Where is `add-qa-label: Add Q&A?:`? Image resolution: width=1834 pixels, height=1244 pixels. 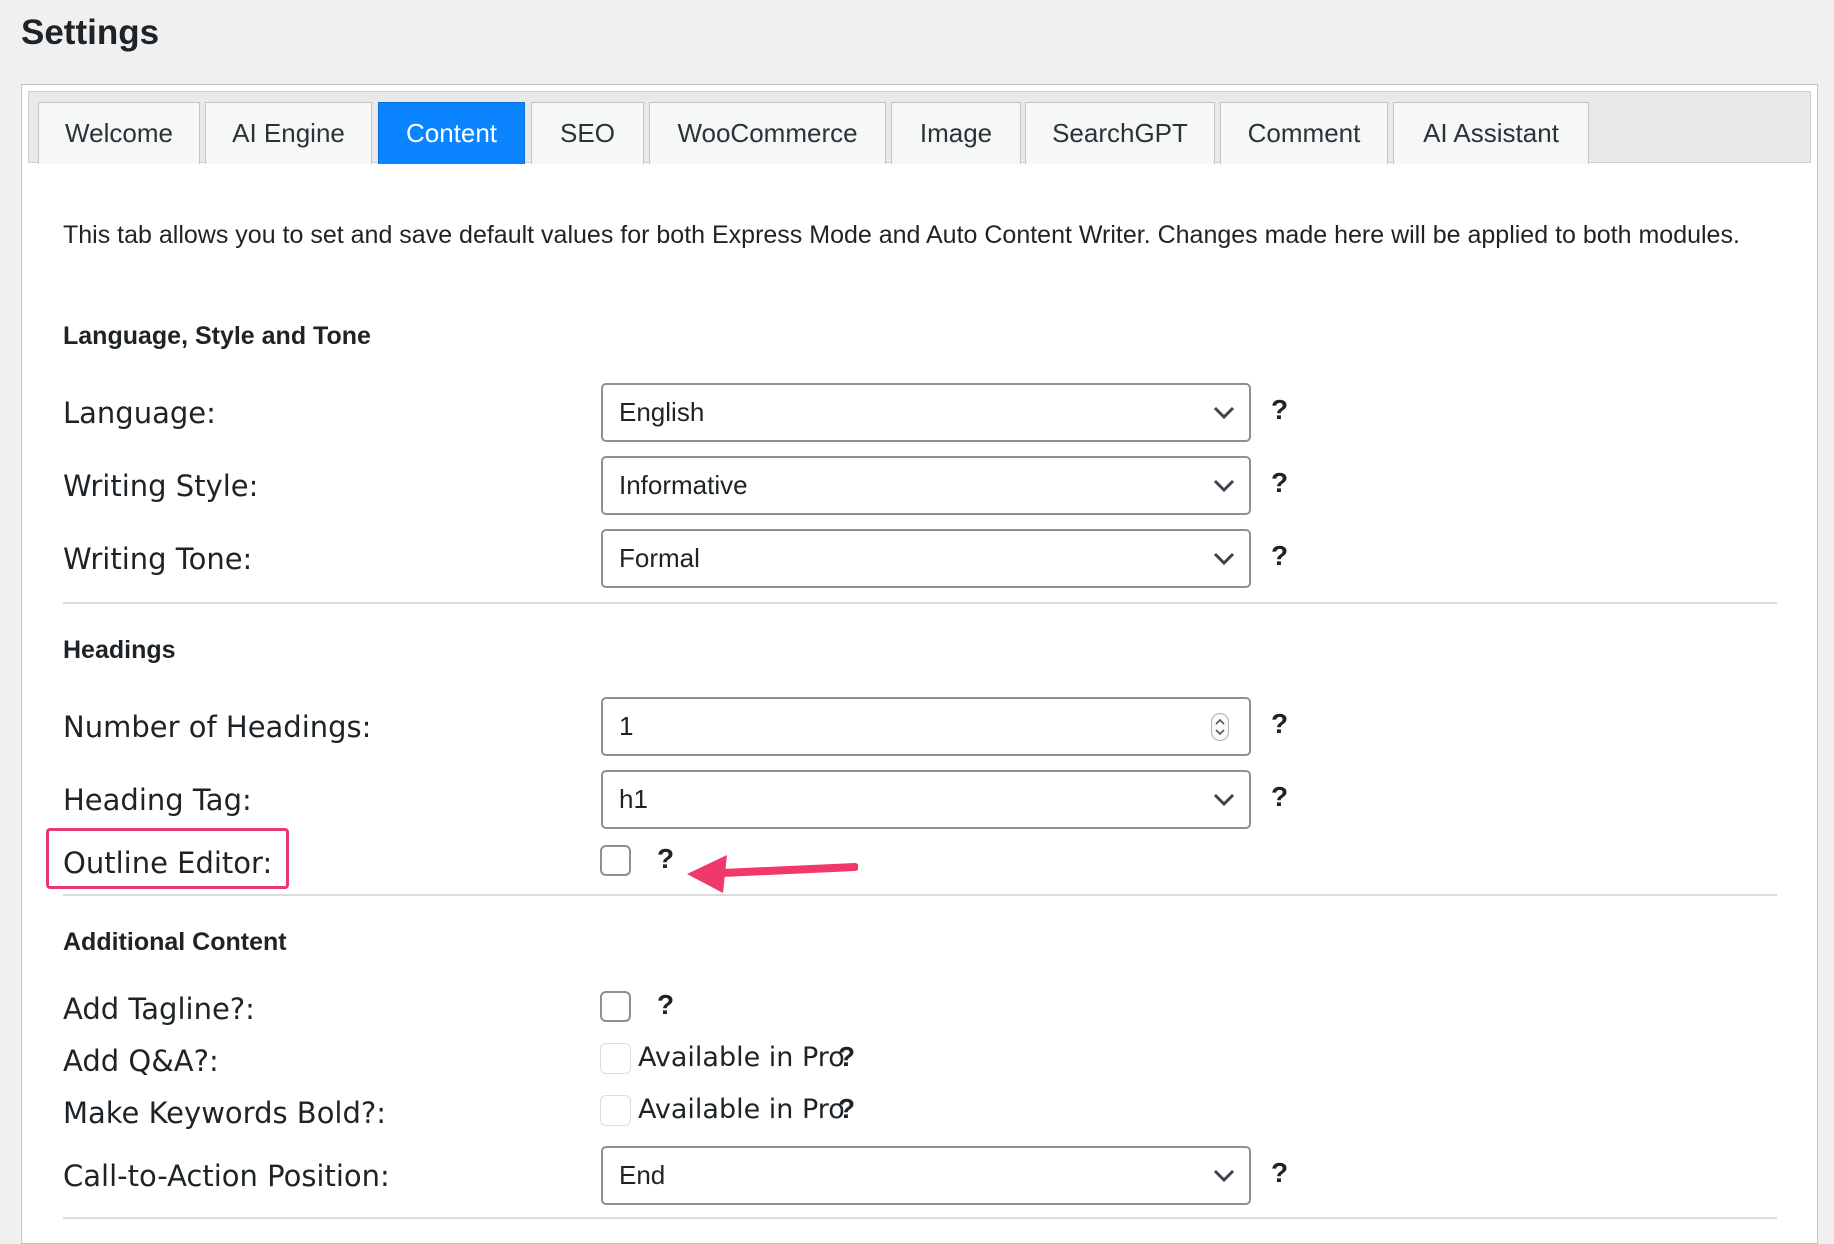 add-qa-label: Add Q&A?: is located at coordinates (141, 1061).